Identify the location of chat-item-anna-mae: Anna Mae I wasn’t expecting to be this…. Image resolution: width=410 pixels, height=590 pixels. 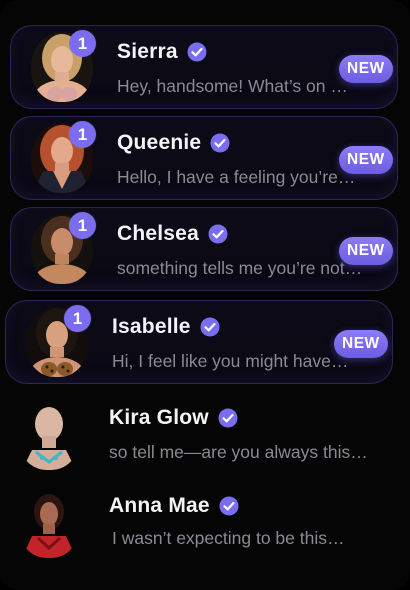
(202, 522).